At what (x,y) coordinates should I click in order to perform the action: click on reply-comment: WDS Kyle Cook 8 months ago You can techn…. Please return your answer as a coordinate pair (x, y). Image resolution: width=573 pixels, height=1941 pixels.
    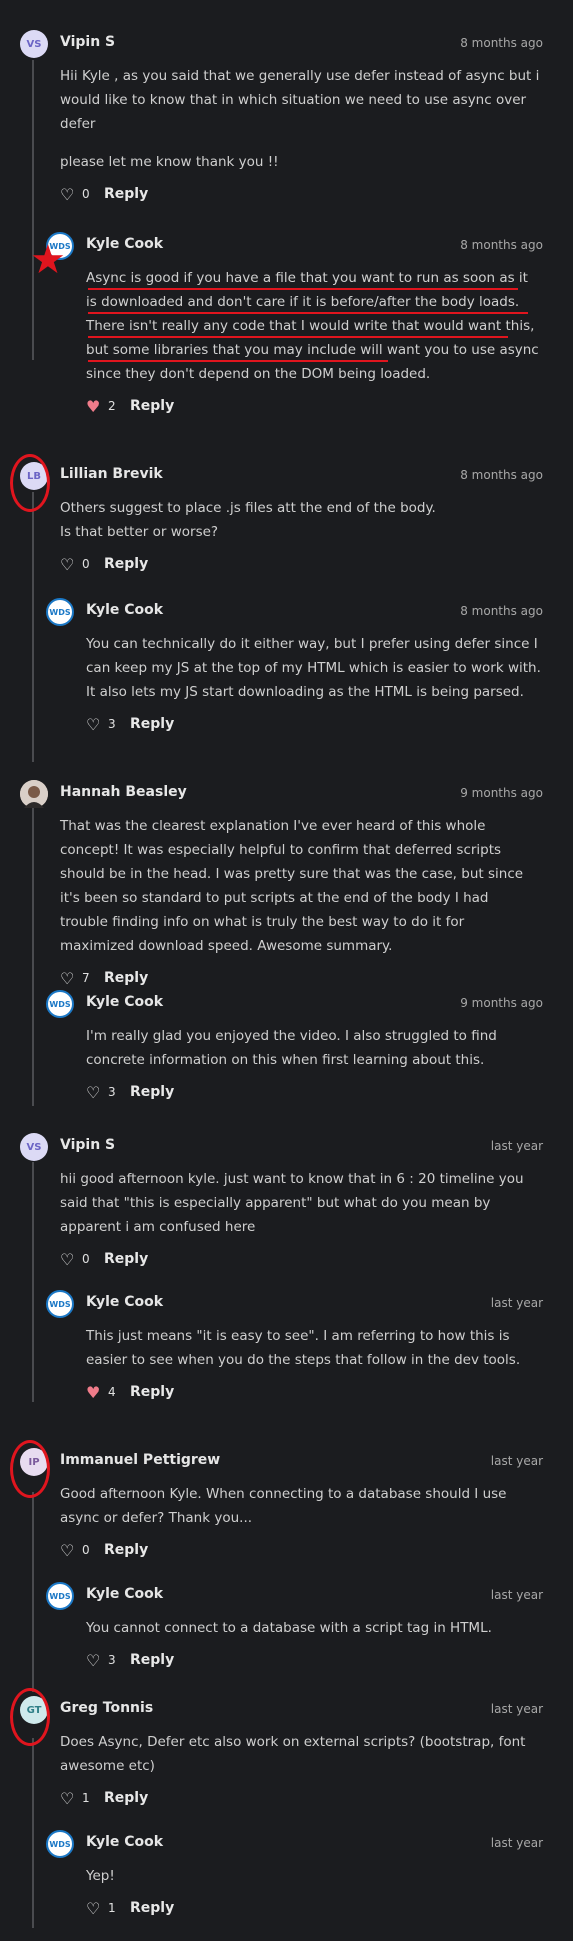
    Looking at the image, I should click on (294, 667).